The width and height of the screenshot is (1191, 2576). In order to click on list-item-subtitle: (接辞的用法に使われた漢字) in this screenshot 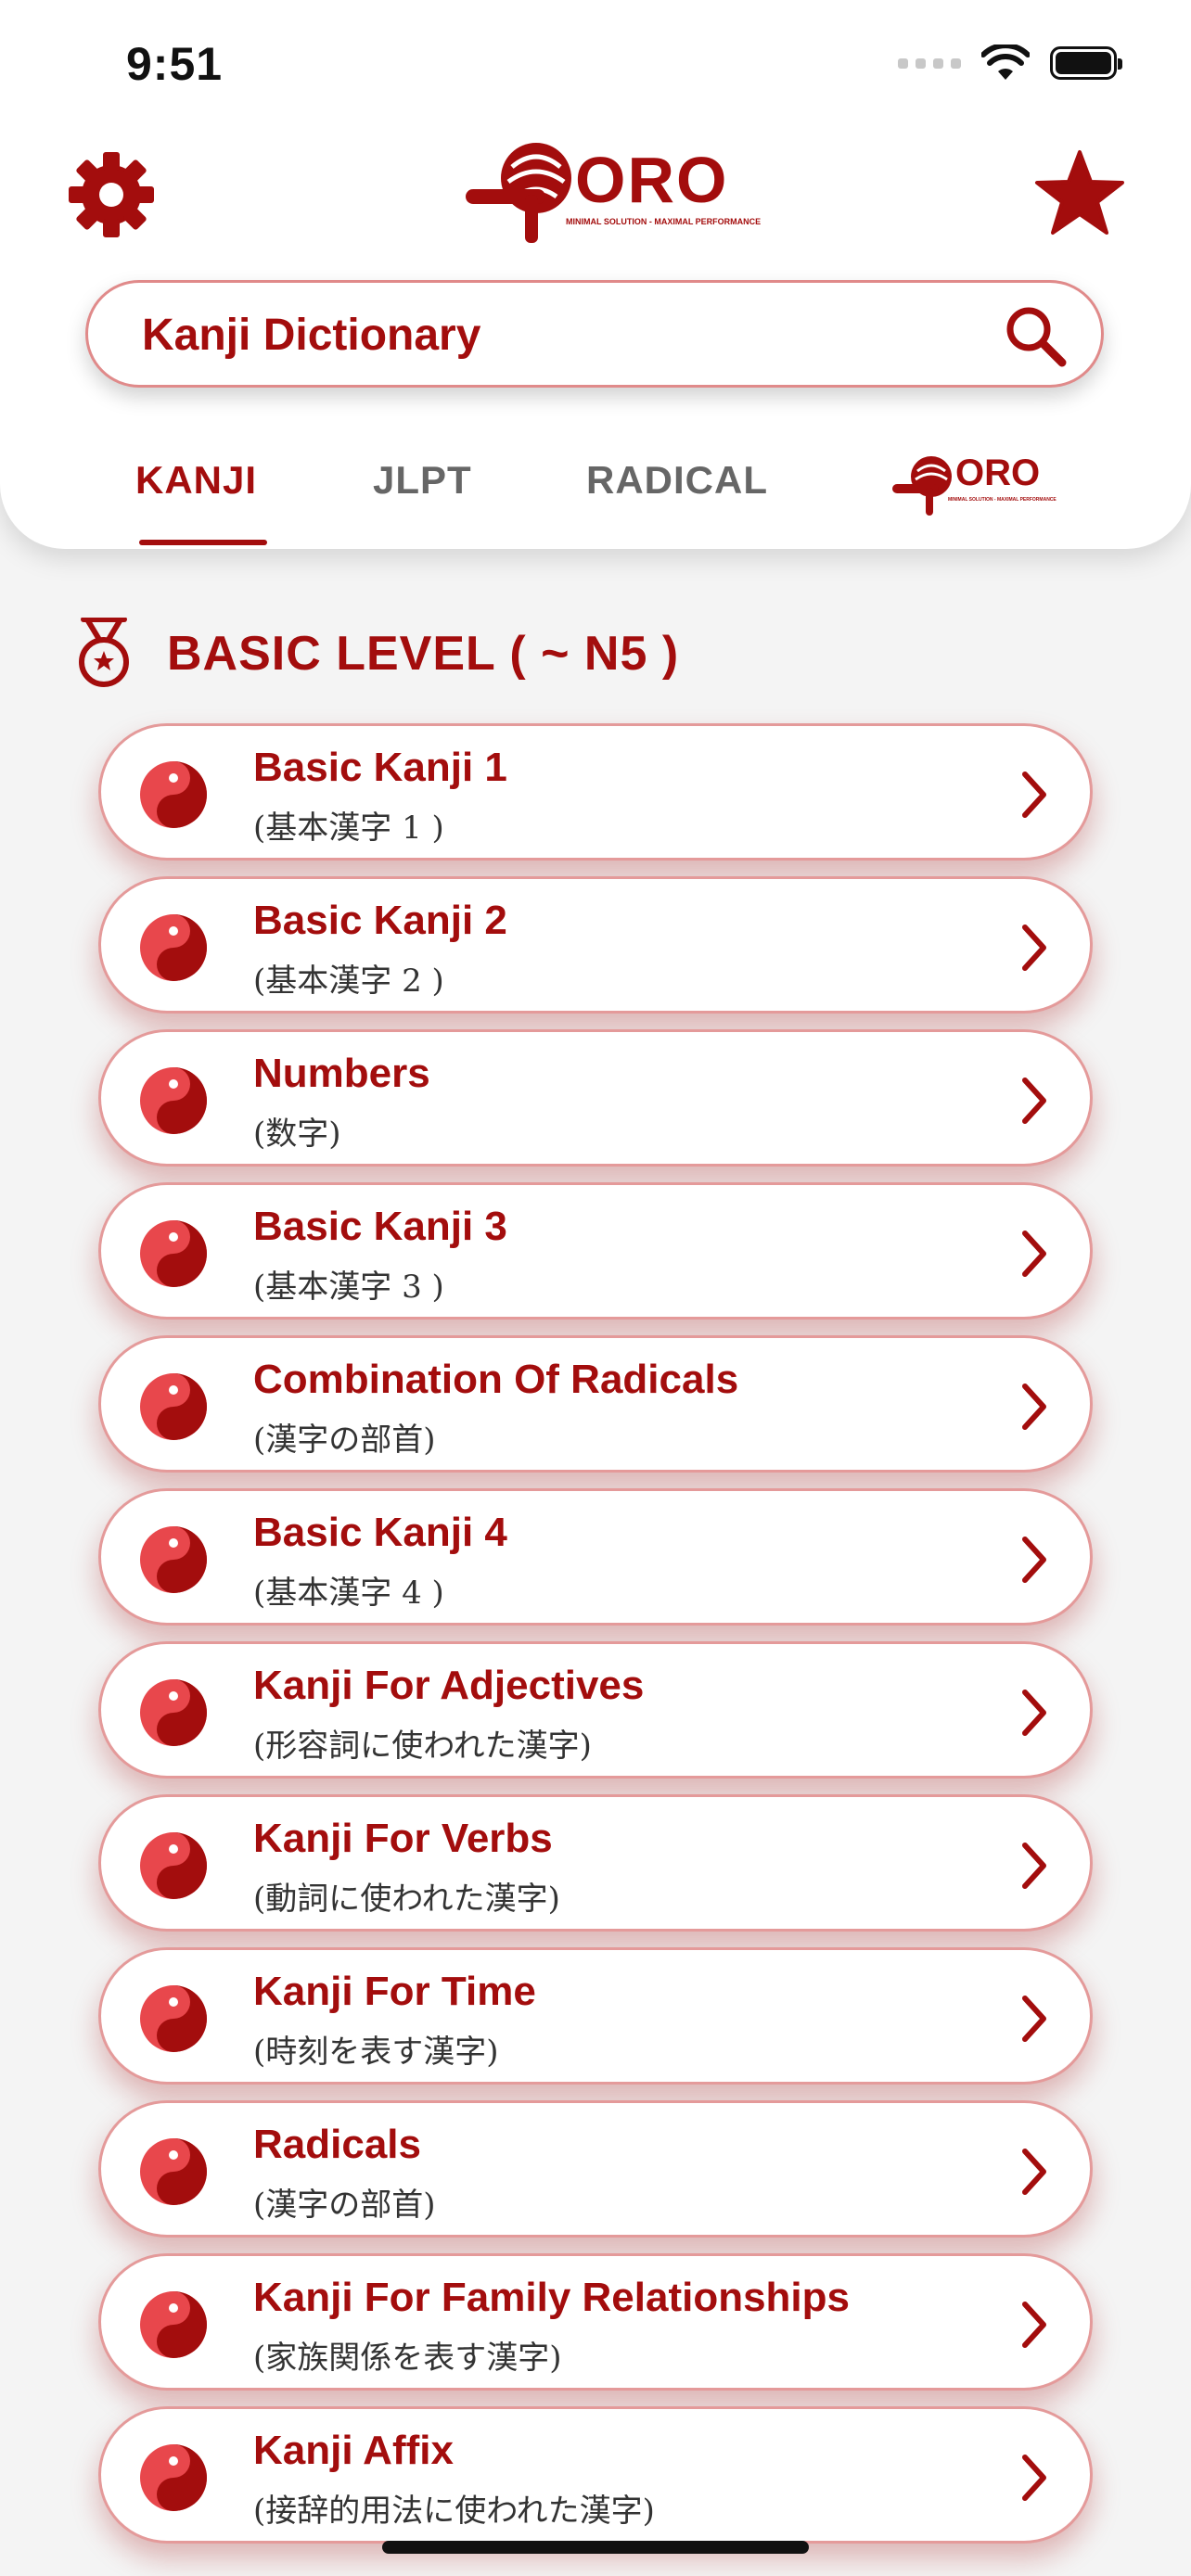, I will do `click(454, 2512)`.